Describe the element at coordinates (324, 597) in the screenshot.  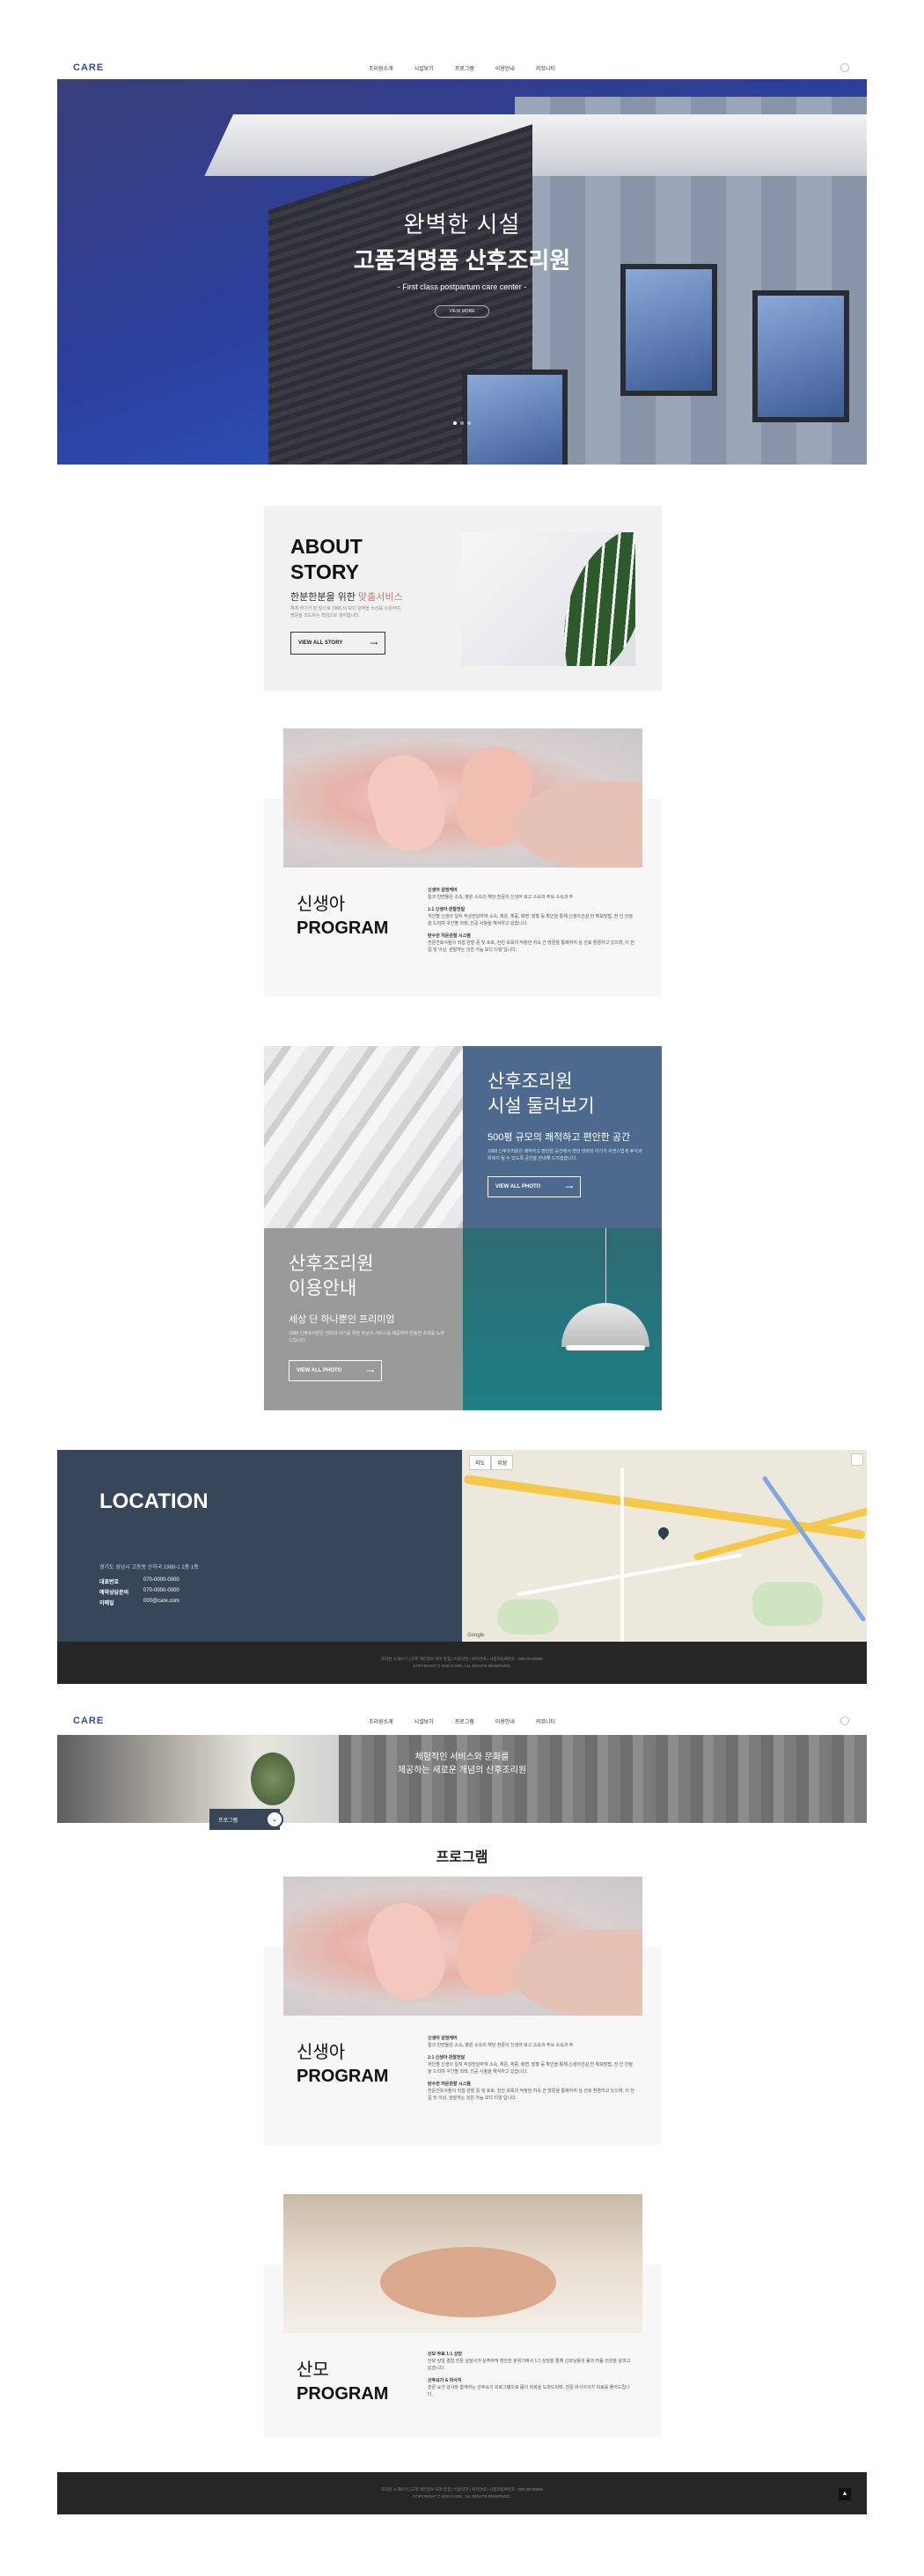
I see `about-subtitle-a: 한분한분을 위한` at that location.